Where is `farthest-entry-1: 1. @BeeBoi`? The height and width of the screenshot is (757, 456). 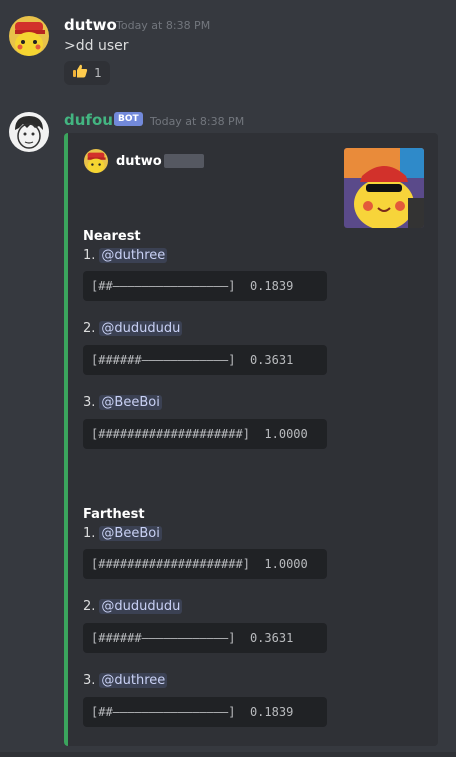
farthest-entry-1: 1. @BeeBoi is located at coordinates (122, 533).